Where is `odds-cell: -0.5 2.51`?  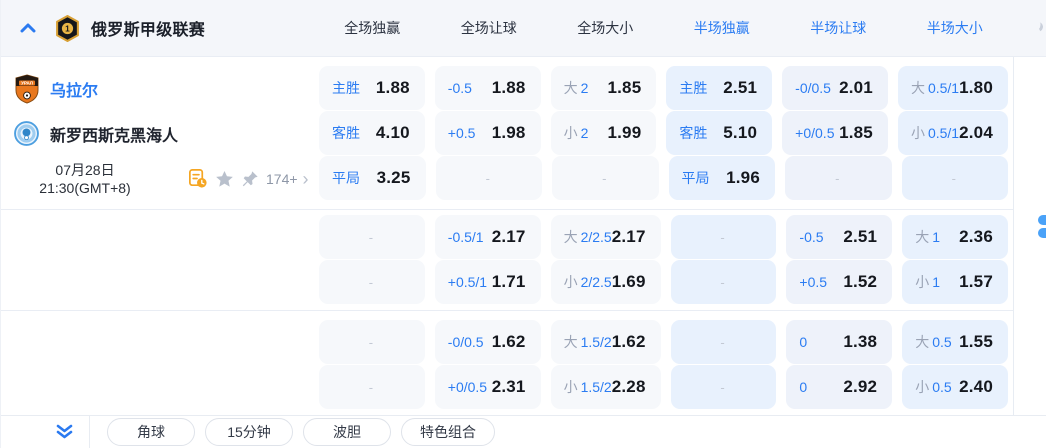
odds-cell: -0.5 2.51 is located at coordinates (839, 237).